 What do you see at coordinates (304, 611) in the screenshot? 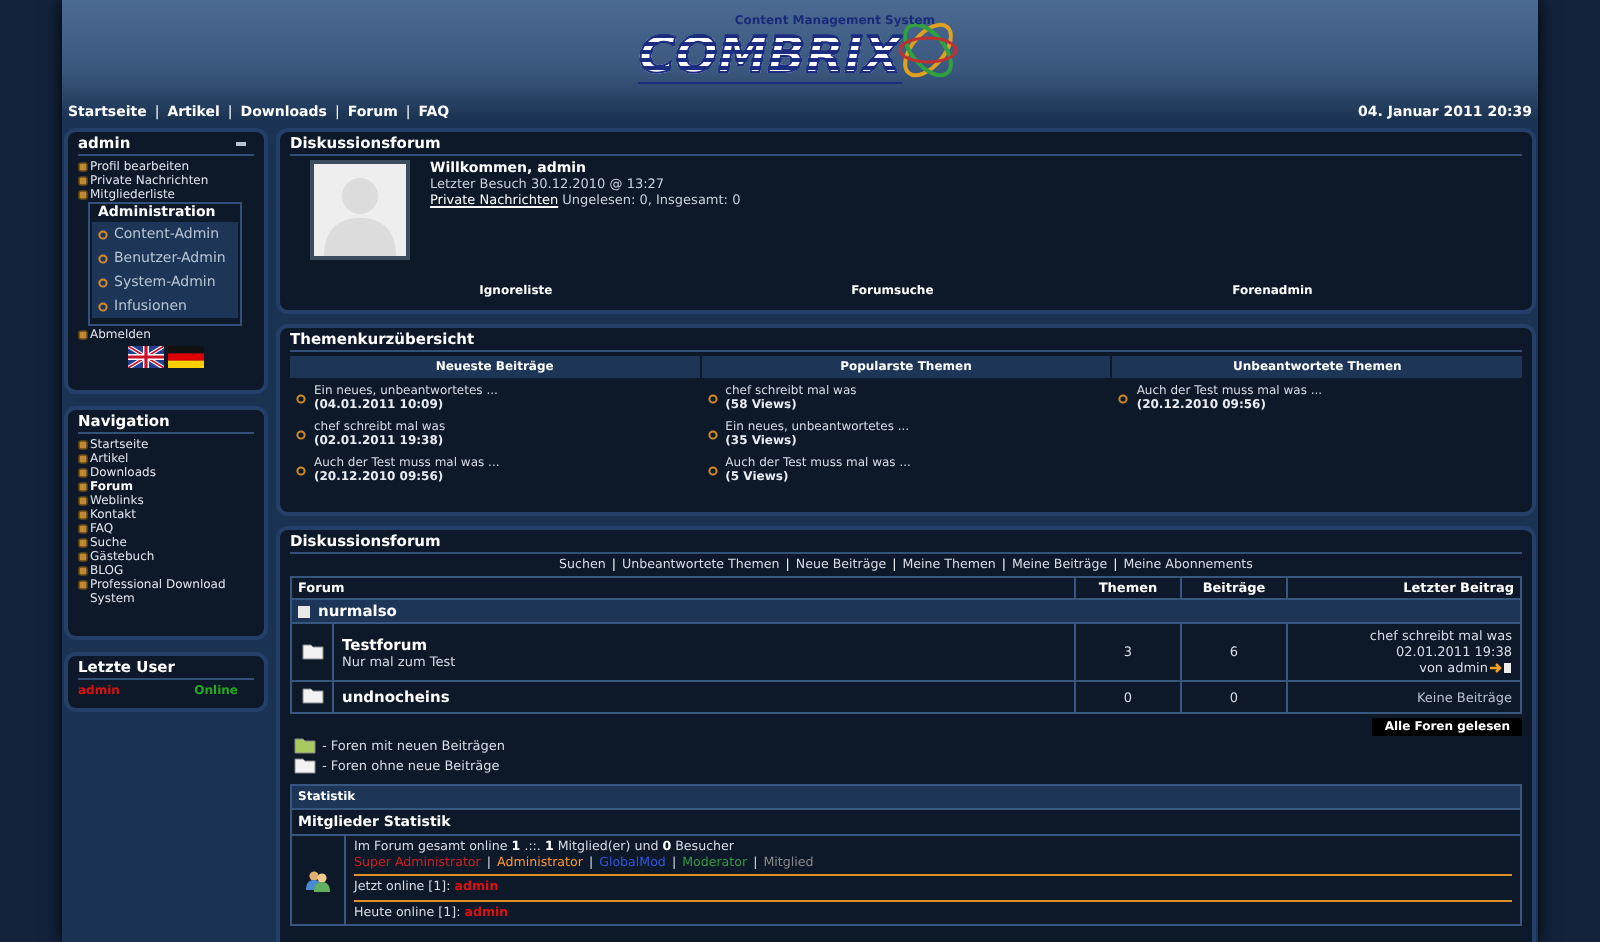
I see `square-icon` at bounding box center [304, 611].